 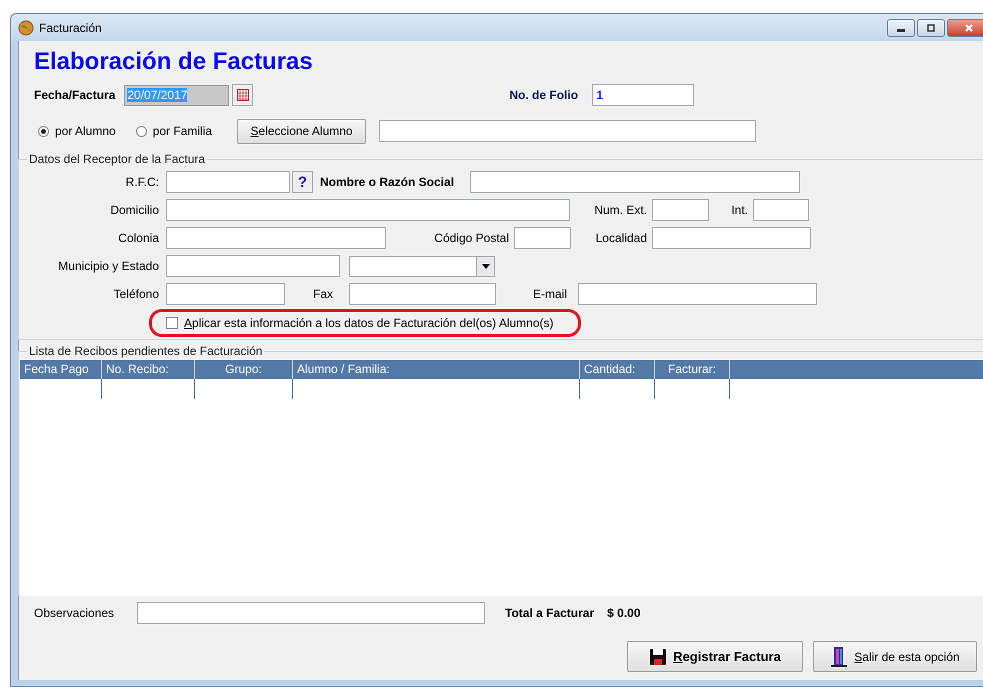 What do you see at coordinates (567, 131) in the screenshot?
I see `student-field` at bounding box center [567, 131].